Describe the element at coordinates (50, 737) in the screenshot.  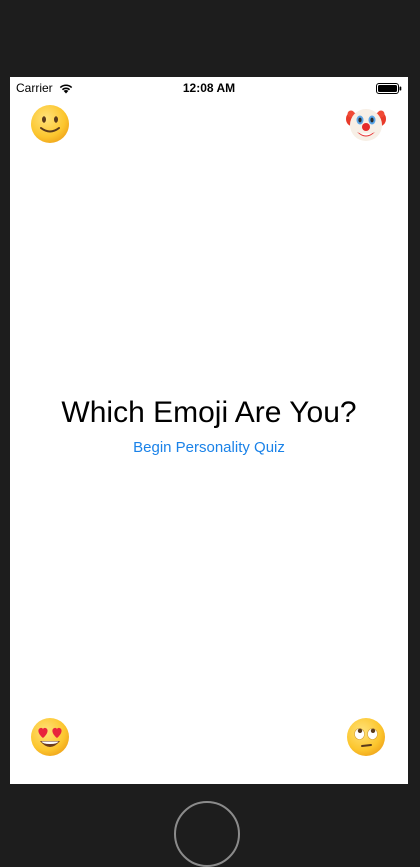
I see `heart-eyes-face-icon` at that location.